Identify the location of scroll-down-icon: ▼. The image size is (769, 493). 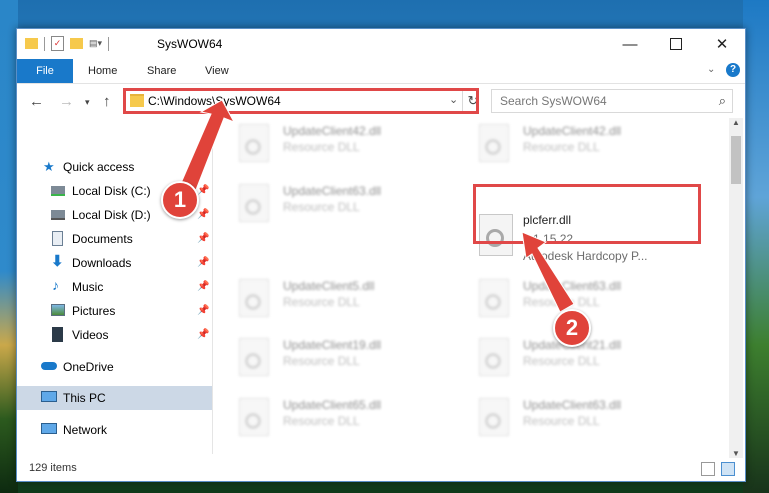
(736, 453).